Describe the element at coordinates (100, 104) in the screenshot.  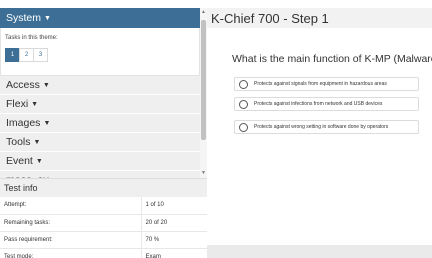
I see `menu-item-flexi: Flexi ▼` at that location.